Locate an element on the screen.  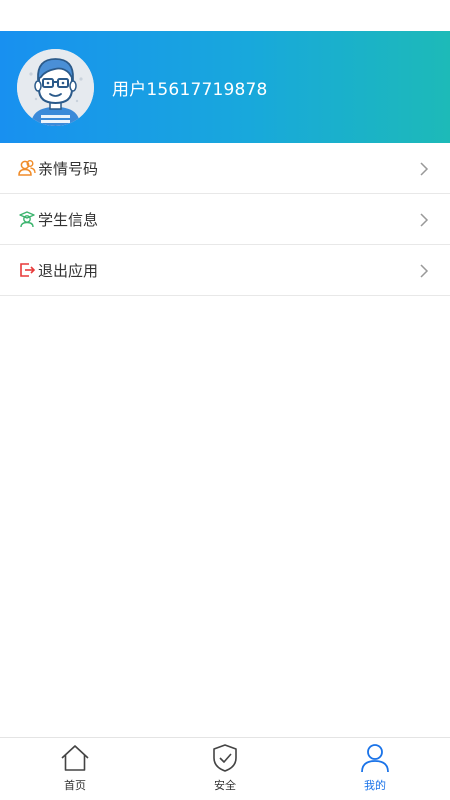
user-icon is located at coordinates (375, 758).